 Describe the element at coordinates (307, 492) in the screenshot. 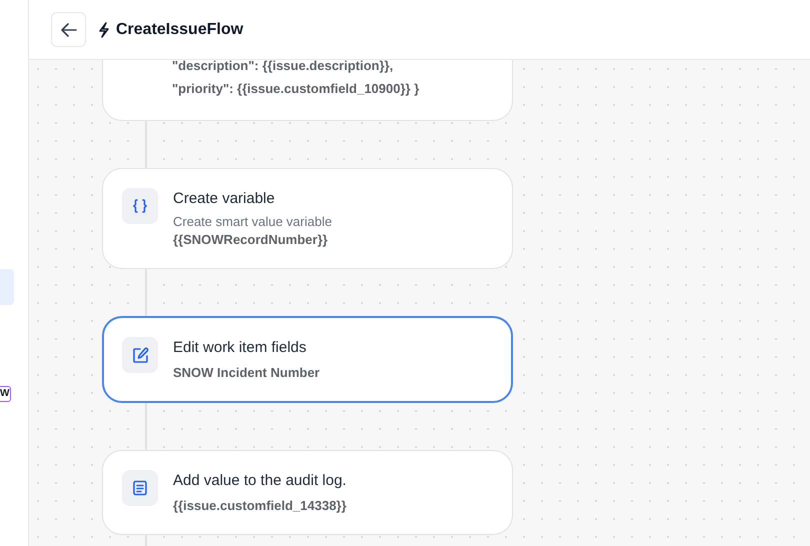

I see `step-card: Add value to the audit log. {{issue.customfield_14338}}` at that location.